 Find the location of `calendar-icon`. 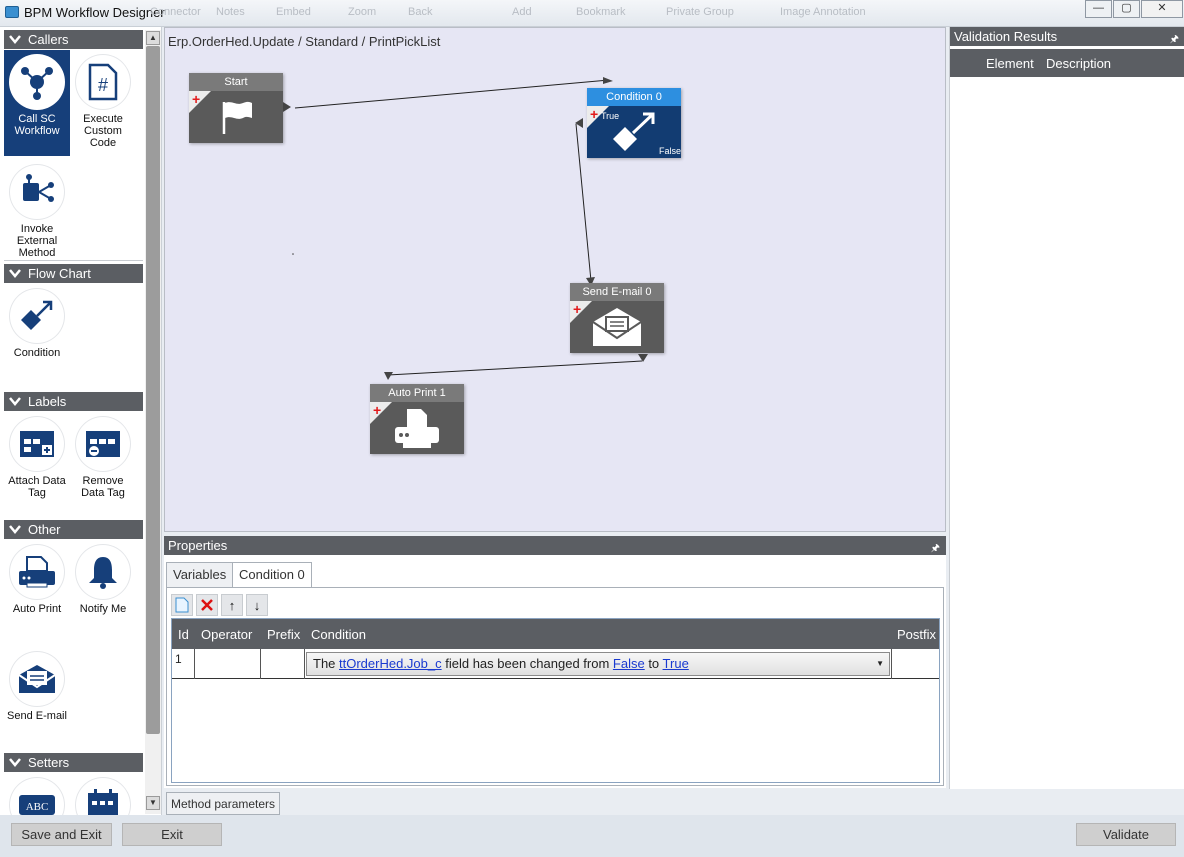

calendar-icon is located at coordinates (103, 796).